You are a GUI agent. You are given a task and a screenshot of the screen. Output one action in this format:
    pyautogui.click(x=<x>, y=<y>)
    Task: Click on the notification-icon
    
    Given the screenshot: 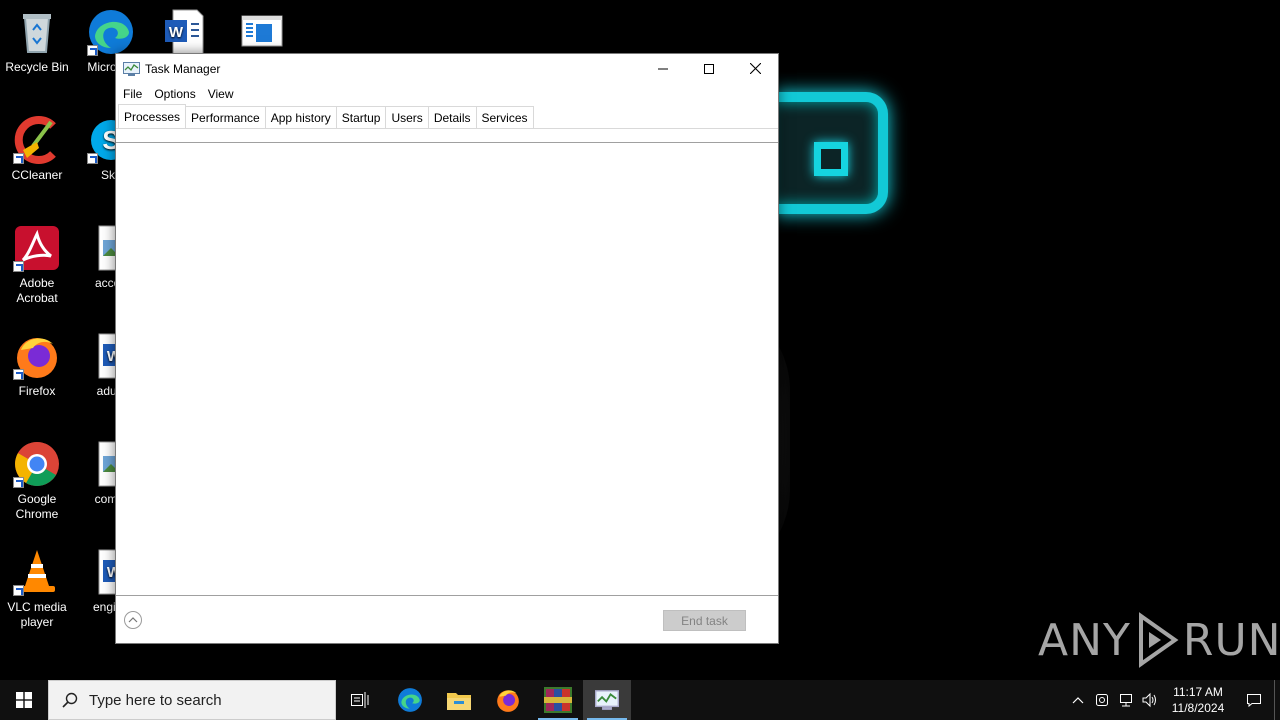 What is the action you would take?
    pyautogui.click(x=1254, y=701)
    